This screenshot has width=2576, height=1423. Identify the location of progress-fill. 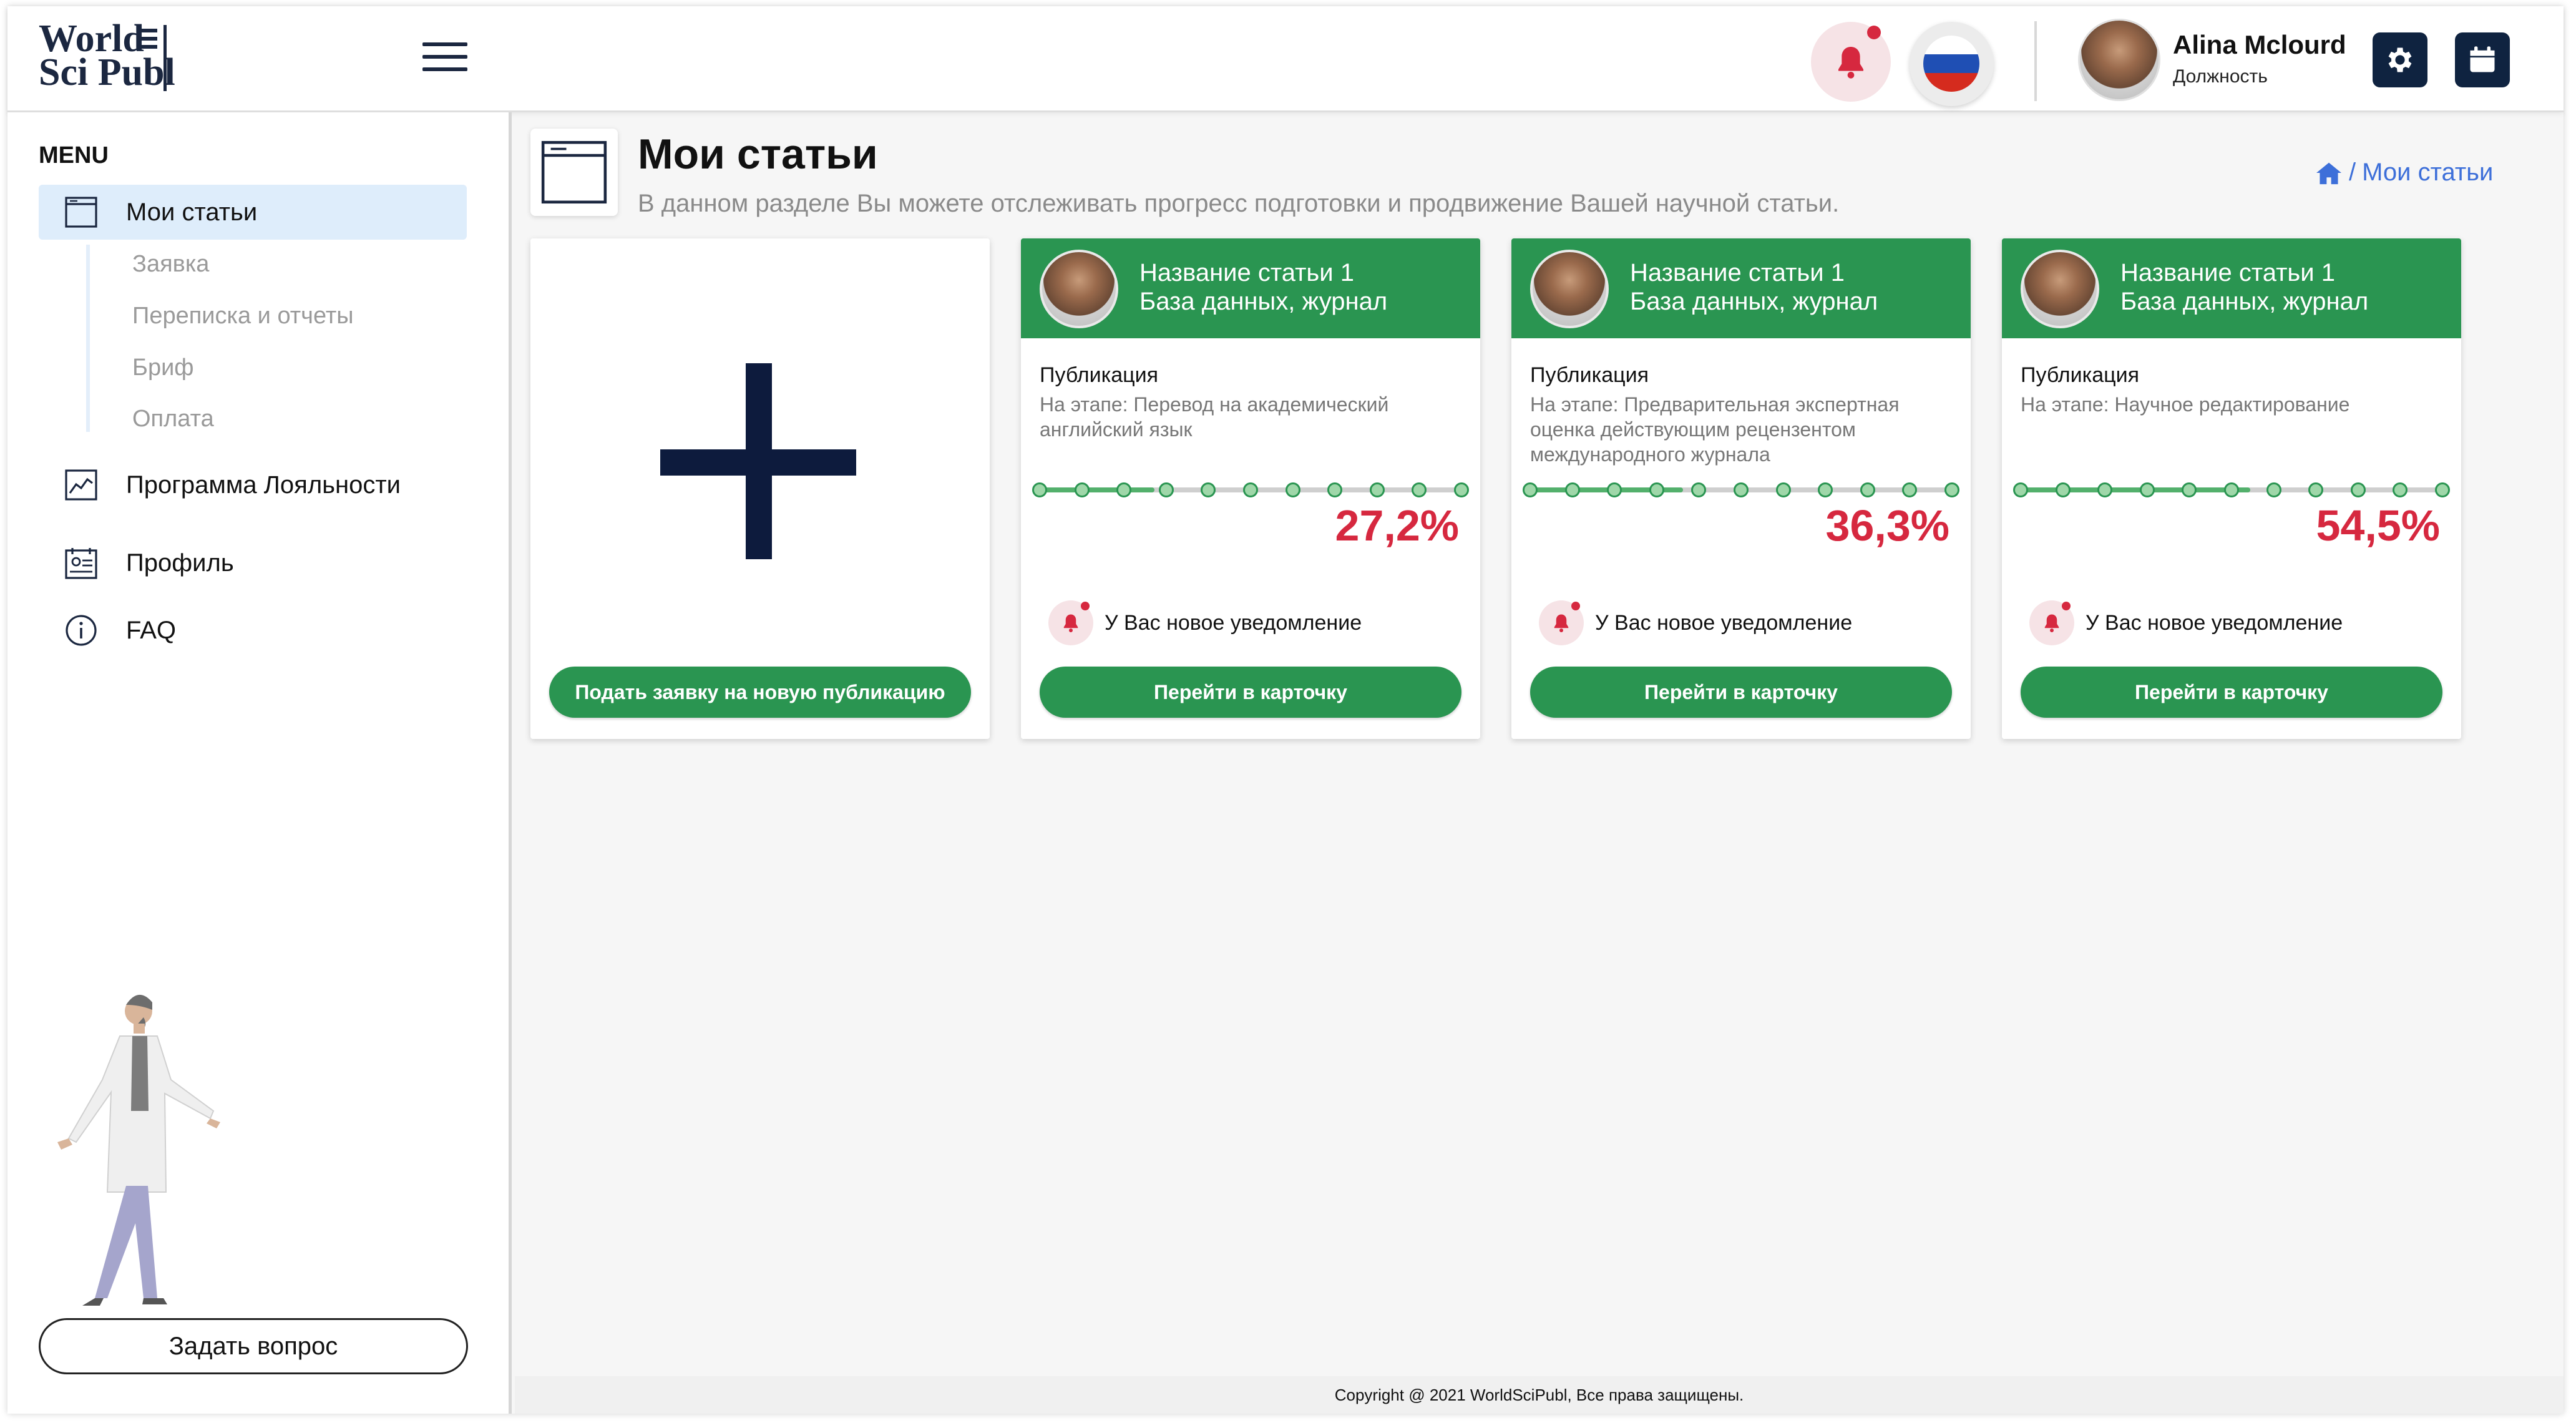
(1097, 490).